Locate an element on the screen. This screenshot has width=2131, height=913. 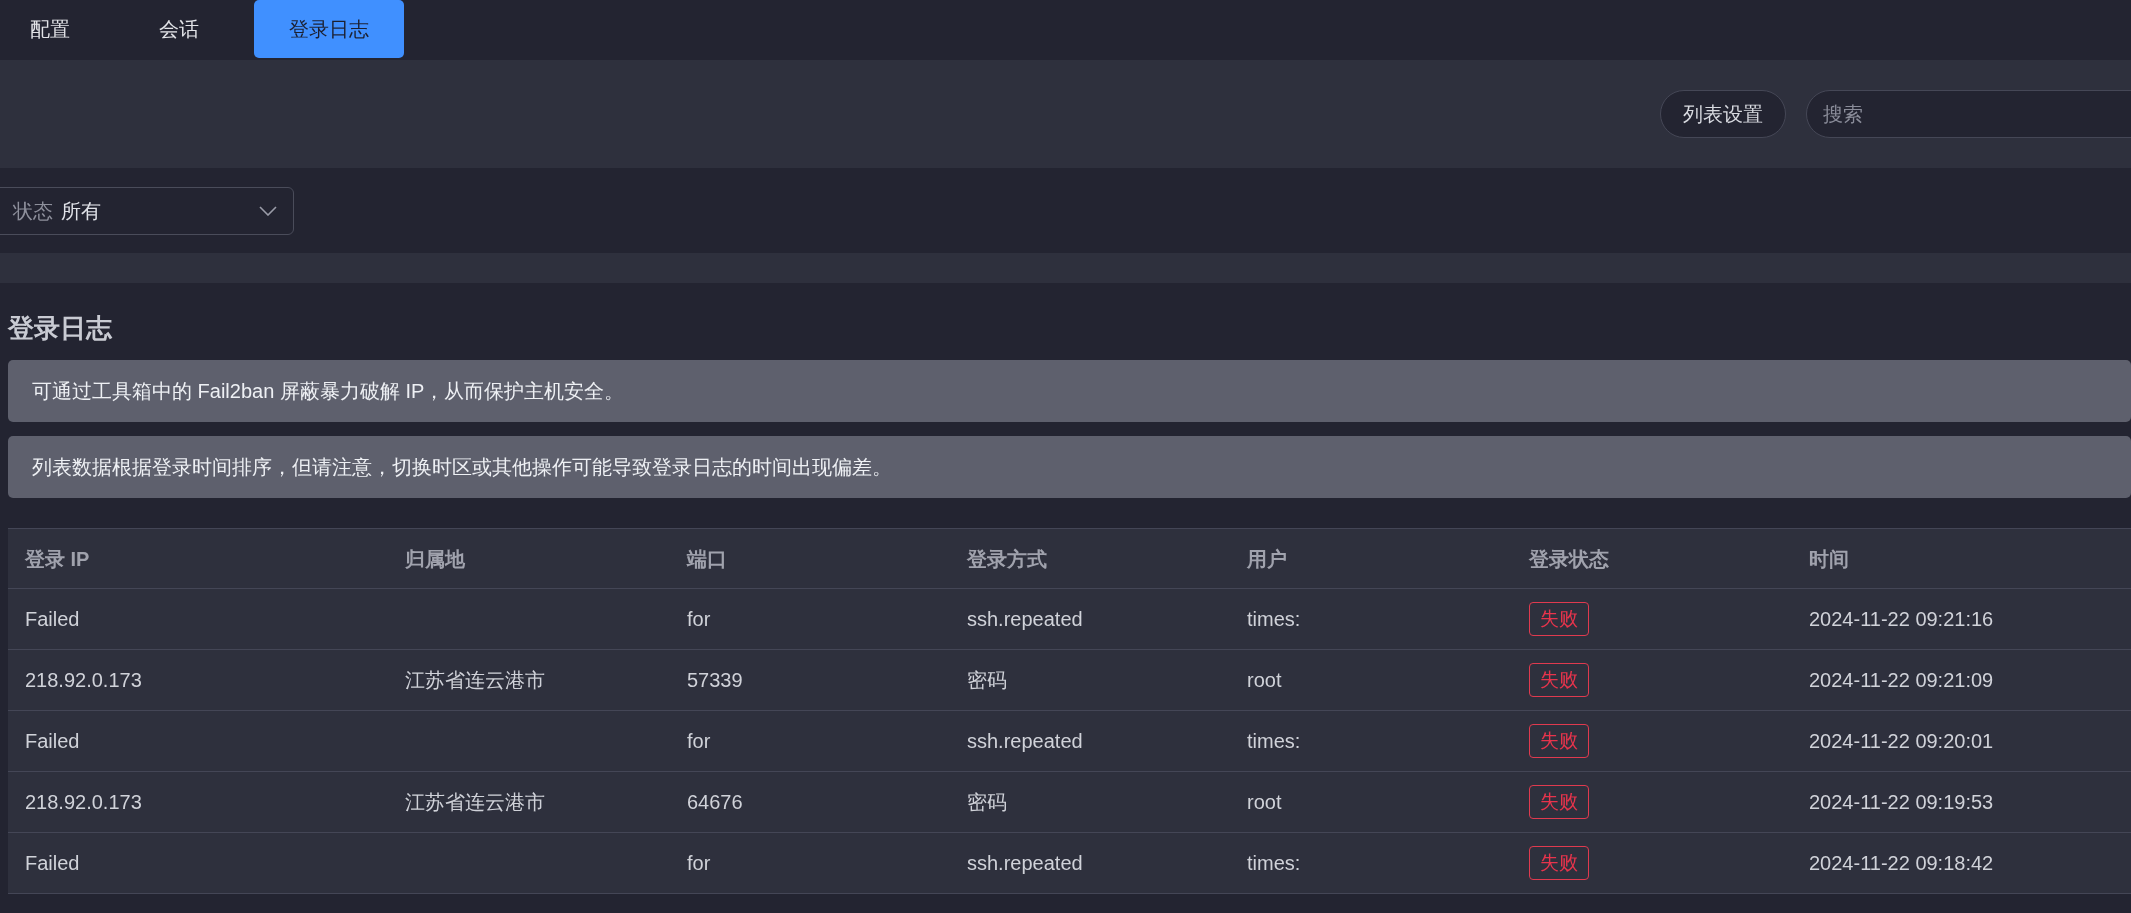
filter-value: 所有 is located at coordinates (81, 211).